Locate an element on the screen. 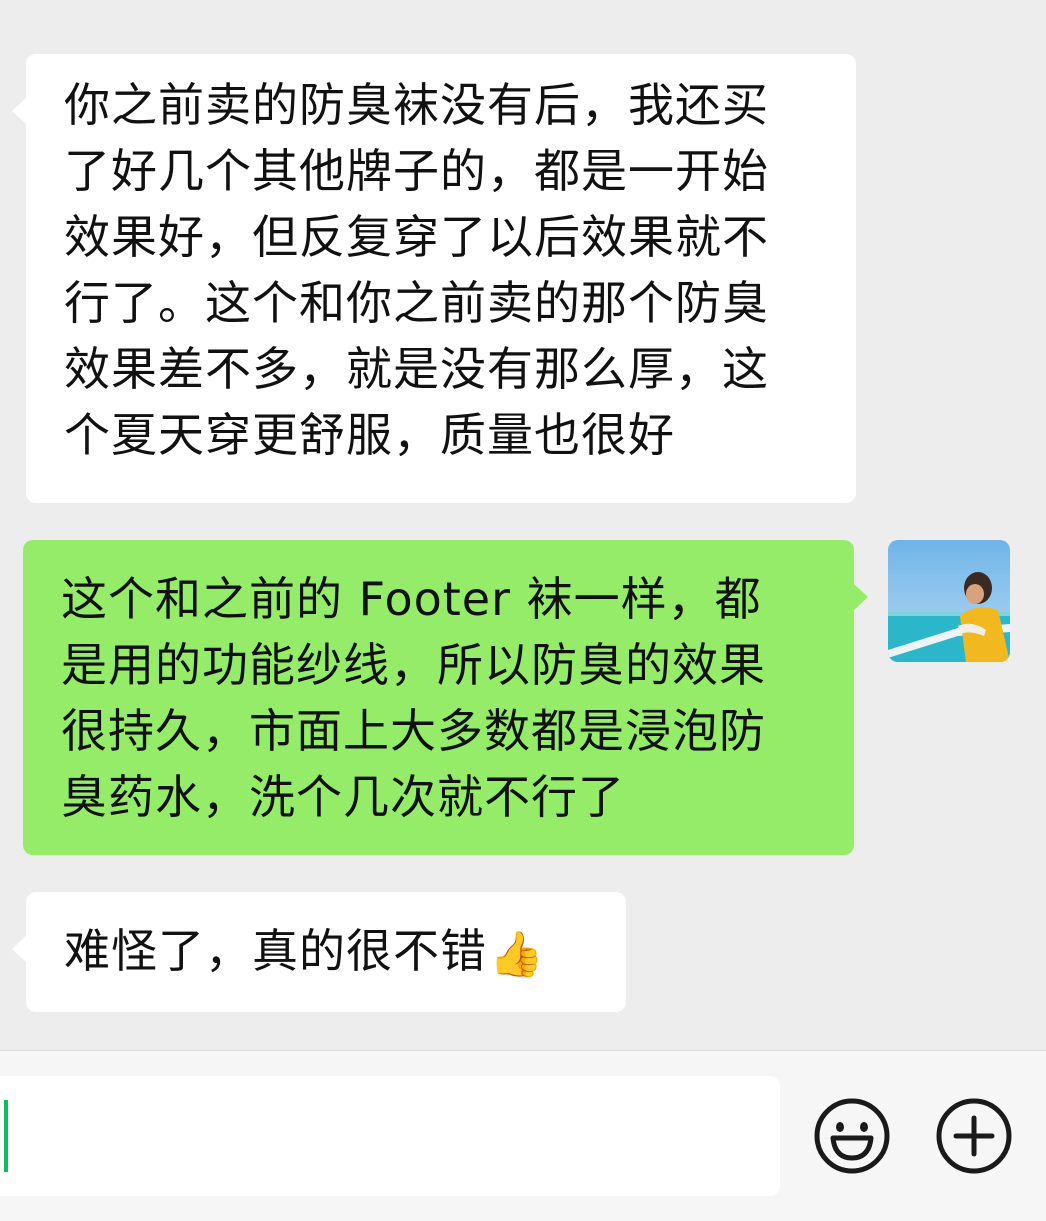 The height and width of the screenshot is (1221, 1046). incoming-message-bubble: 难怪了，真的很不错👍 is located at coordinates (319, 952).